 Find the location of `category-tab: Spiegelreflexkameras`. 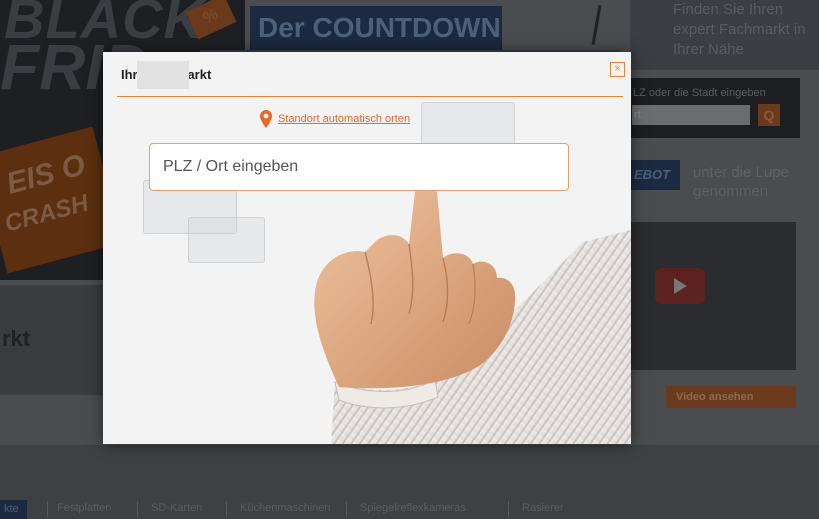

category-tab: Spiegelreflexkameras is located at coordinates (413, 508).